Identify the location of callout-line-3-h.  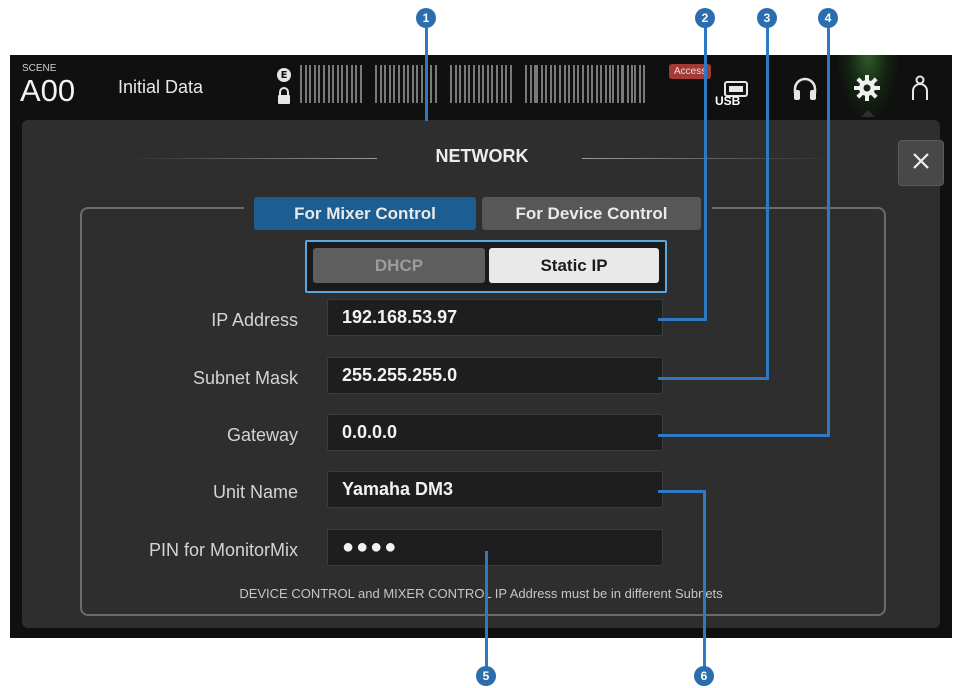
(713, 378).